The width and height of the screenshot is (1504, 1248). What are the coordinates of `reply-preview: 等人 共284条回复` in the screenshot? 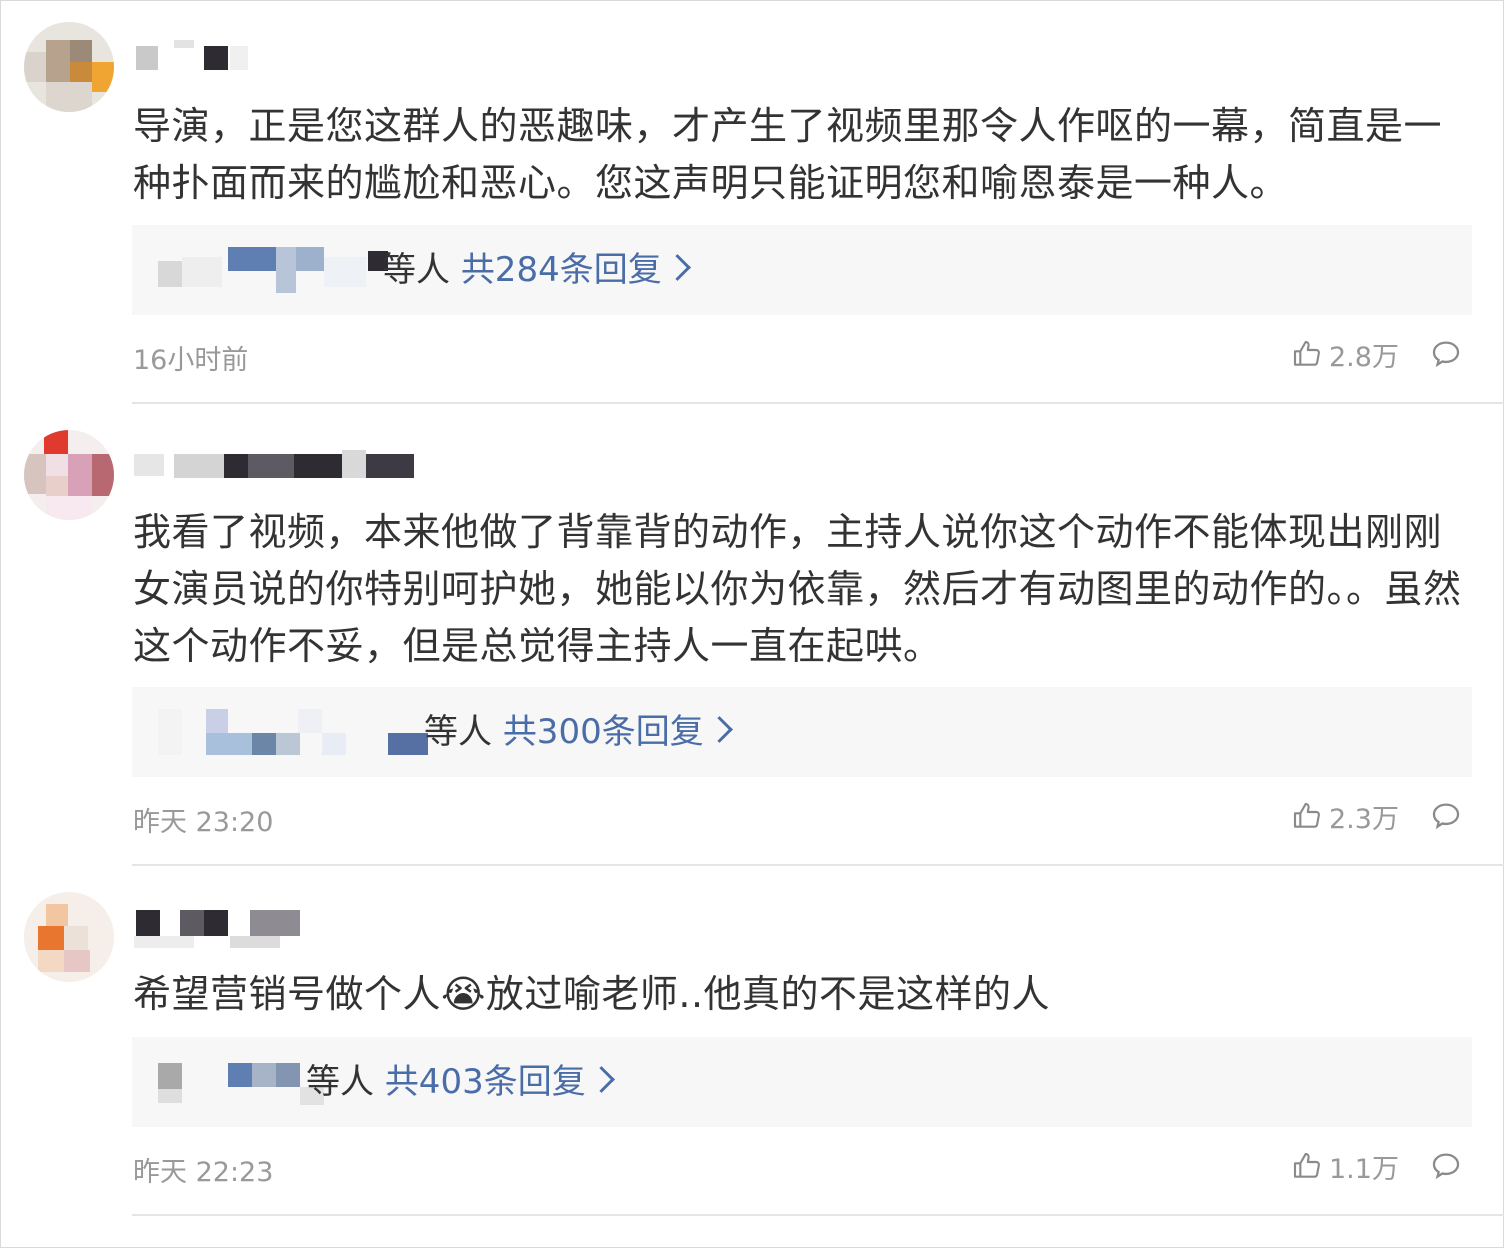 It's located at (802, 270).